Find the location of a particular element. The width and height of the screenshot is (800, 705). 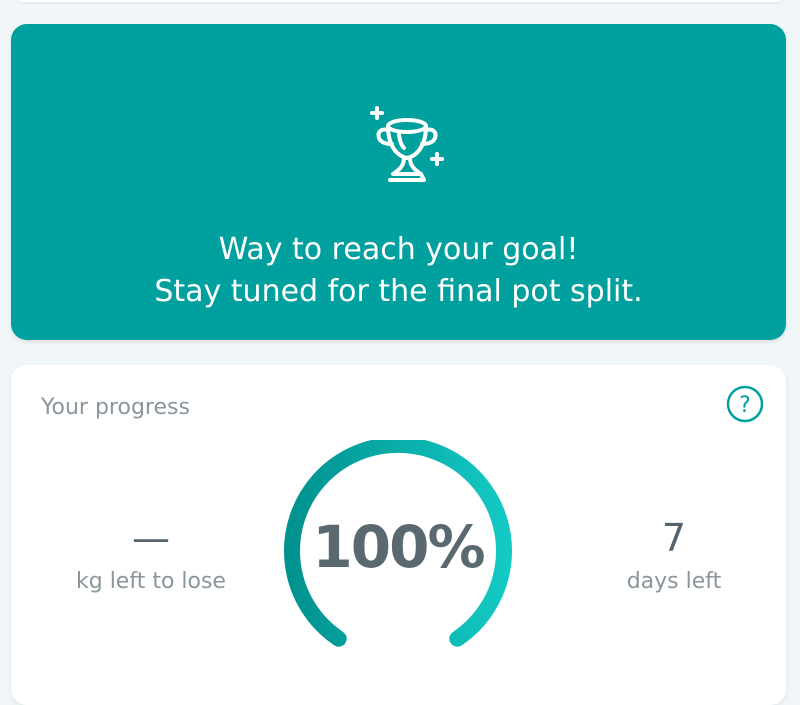

kg-left-label: kg left to lose is located at coordinates (151, 581).